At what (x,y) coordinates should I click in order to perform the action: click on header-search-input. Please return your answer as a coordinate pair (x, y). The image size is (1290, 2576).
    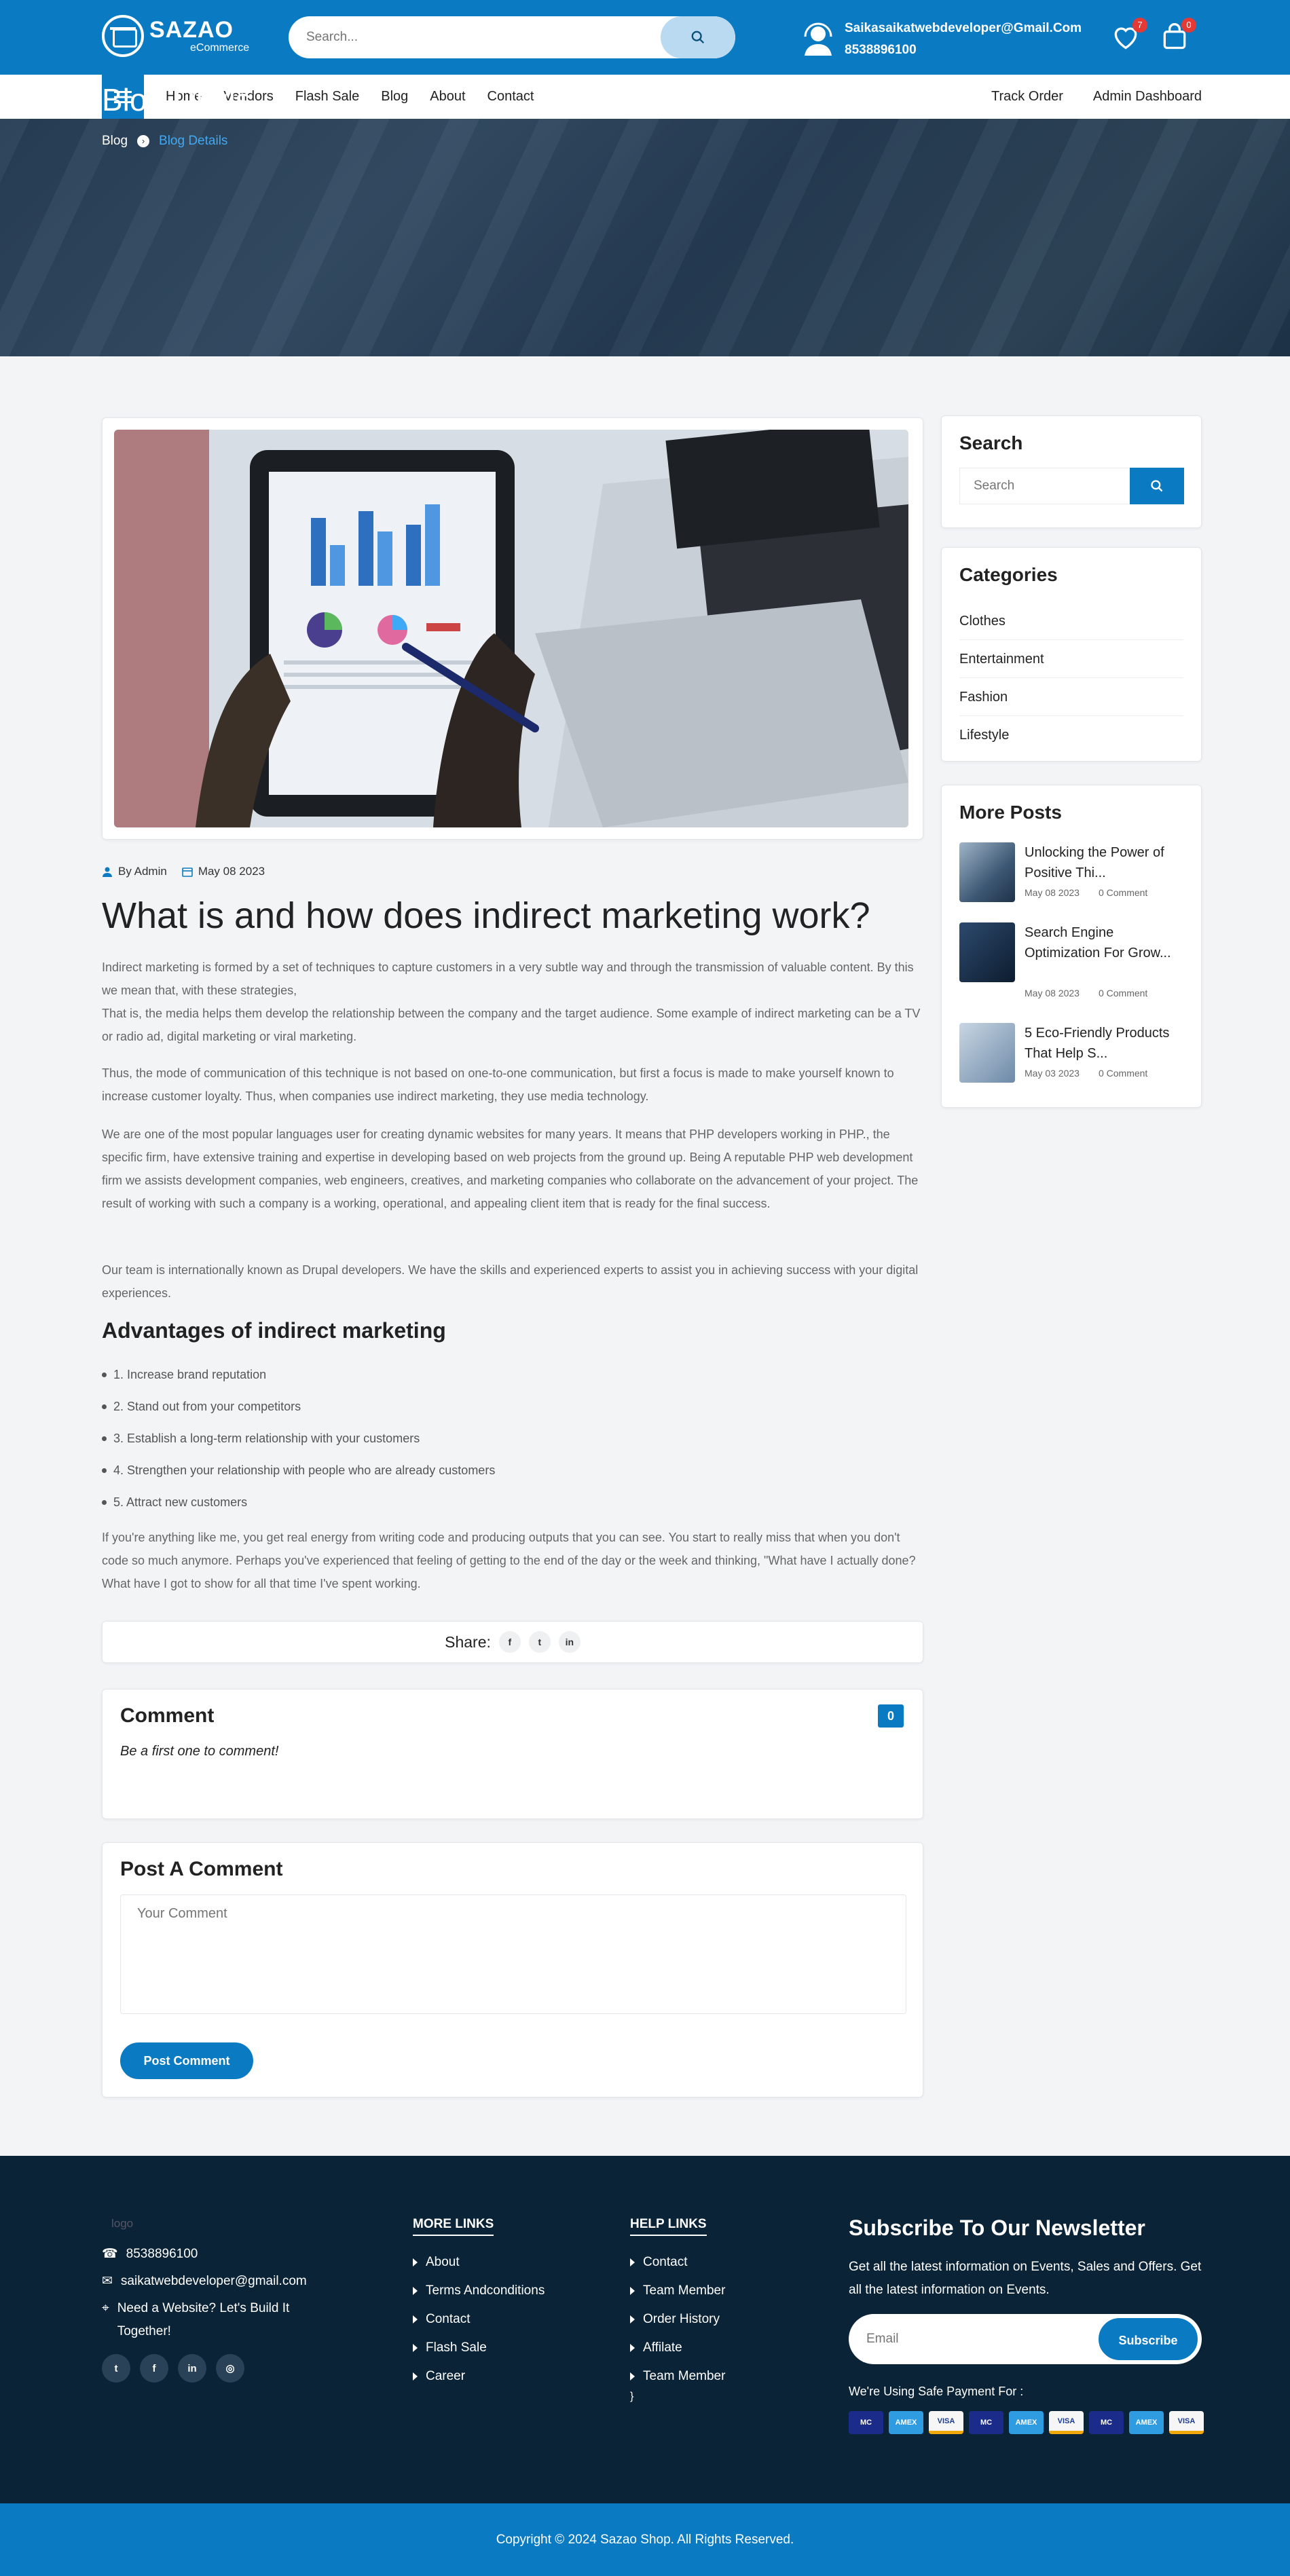
    Looking at the image, I should click on (475, 37).